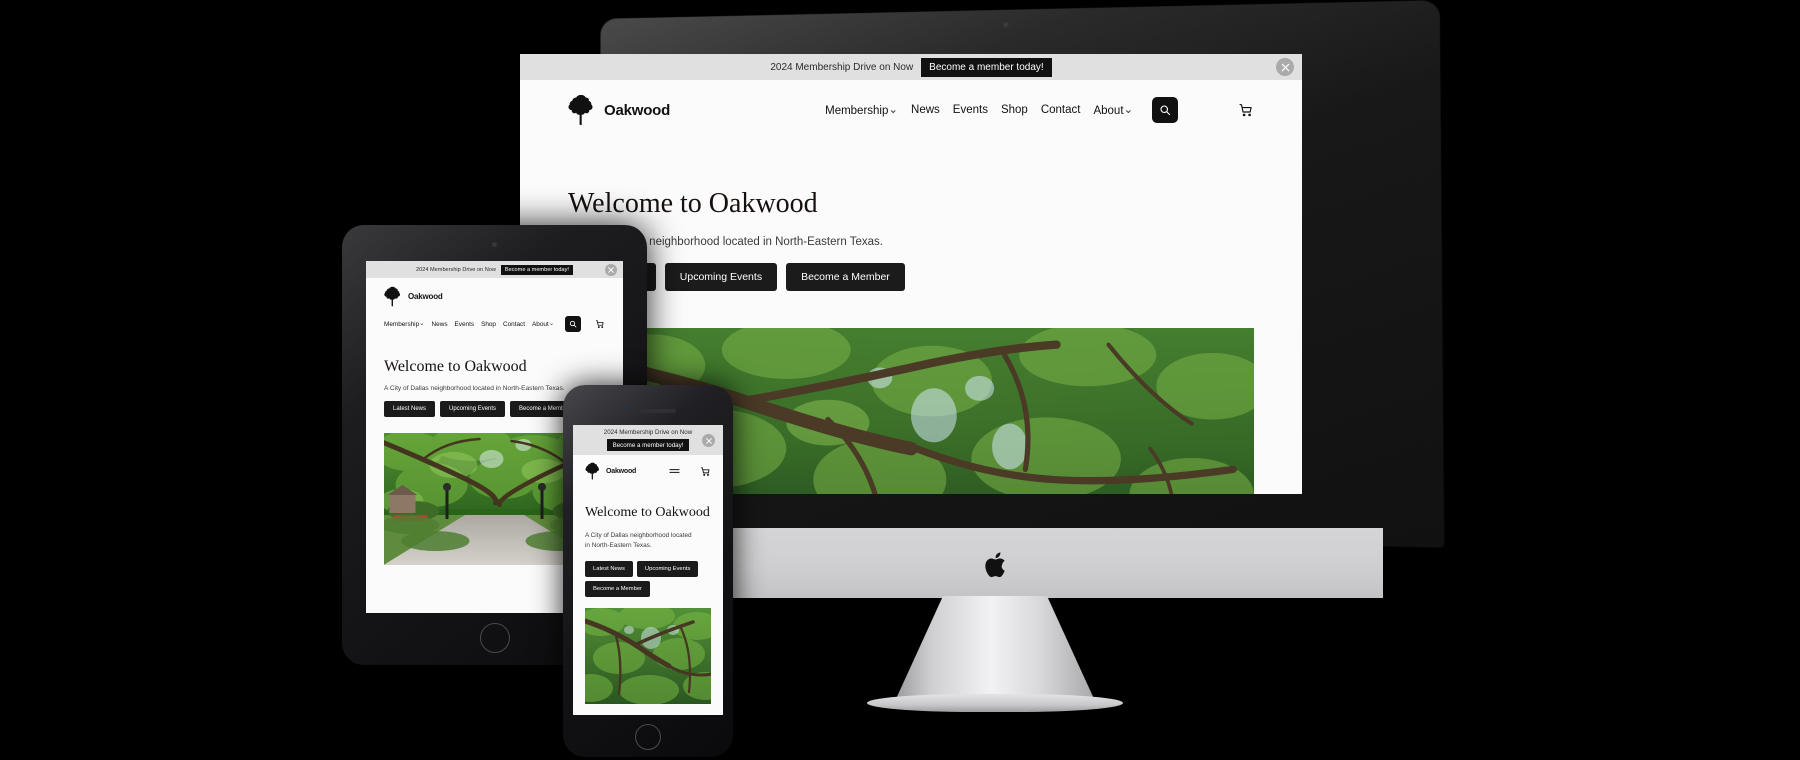 The image size is (1800, 760). Describe the element at coordinates (995, 648) in the screenshot. I see `imac-stand-neck` at that location.